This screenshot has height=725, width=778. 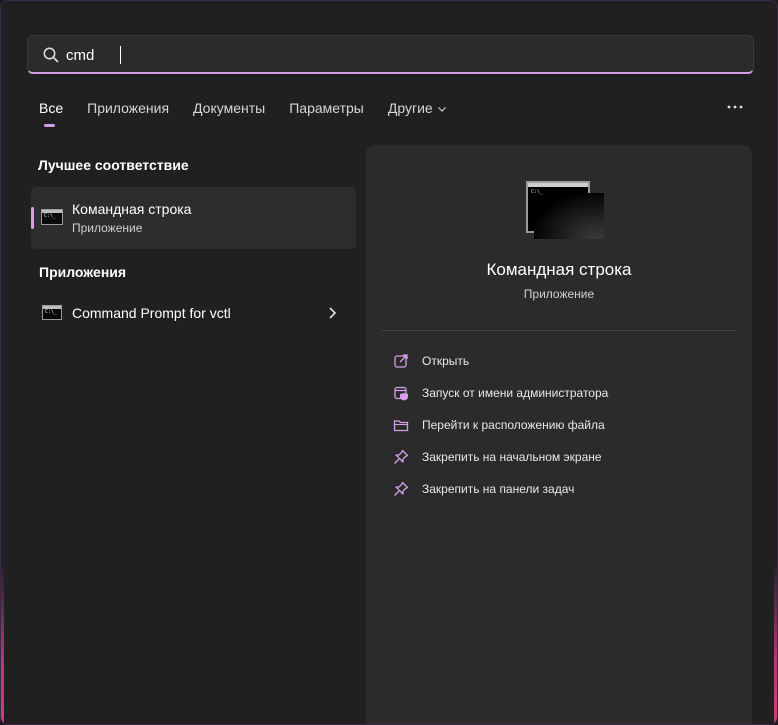 I want to click on action-open-file-location: Перейти к расположению файла, so click(x=498, y=425).